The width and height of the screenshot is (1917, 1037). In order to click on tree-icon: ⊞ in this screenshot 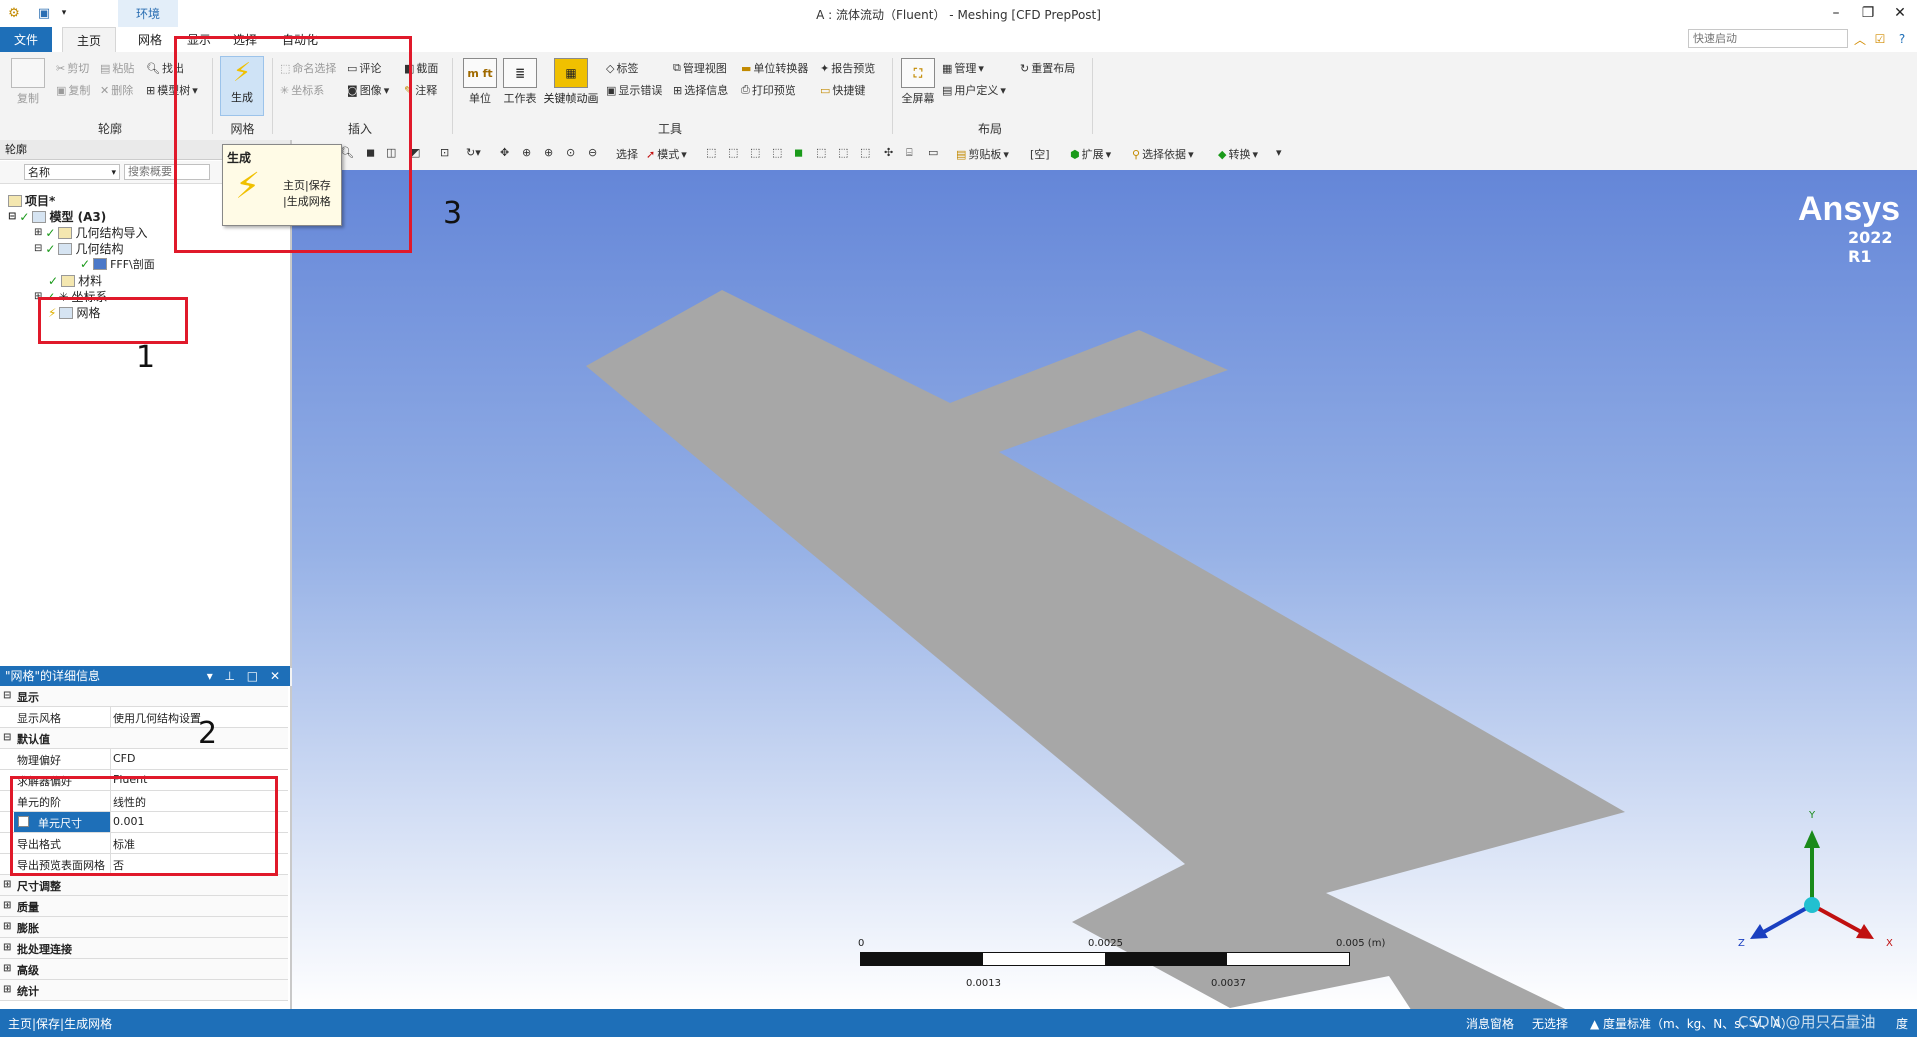, I will do `click(151, 90)`.